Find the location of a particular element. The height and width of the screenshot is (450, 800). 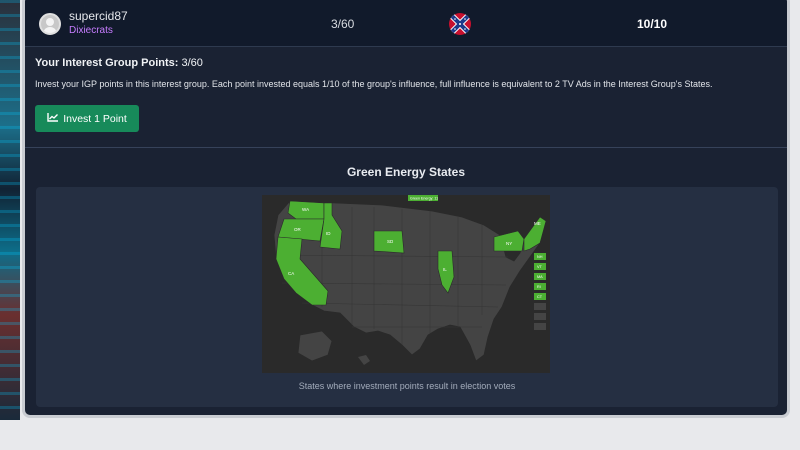

map-label-id: ID is located at coordinates (328, 233).